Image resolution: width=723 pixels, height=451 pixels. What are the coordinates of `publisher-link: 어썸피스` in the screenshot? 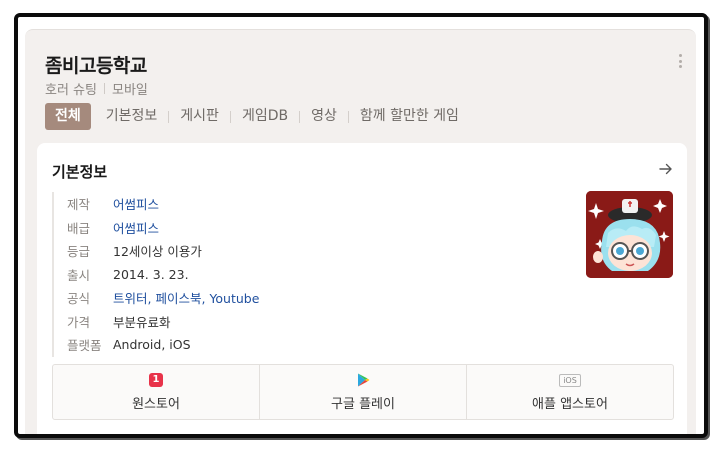 It's located at (136, 227).